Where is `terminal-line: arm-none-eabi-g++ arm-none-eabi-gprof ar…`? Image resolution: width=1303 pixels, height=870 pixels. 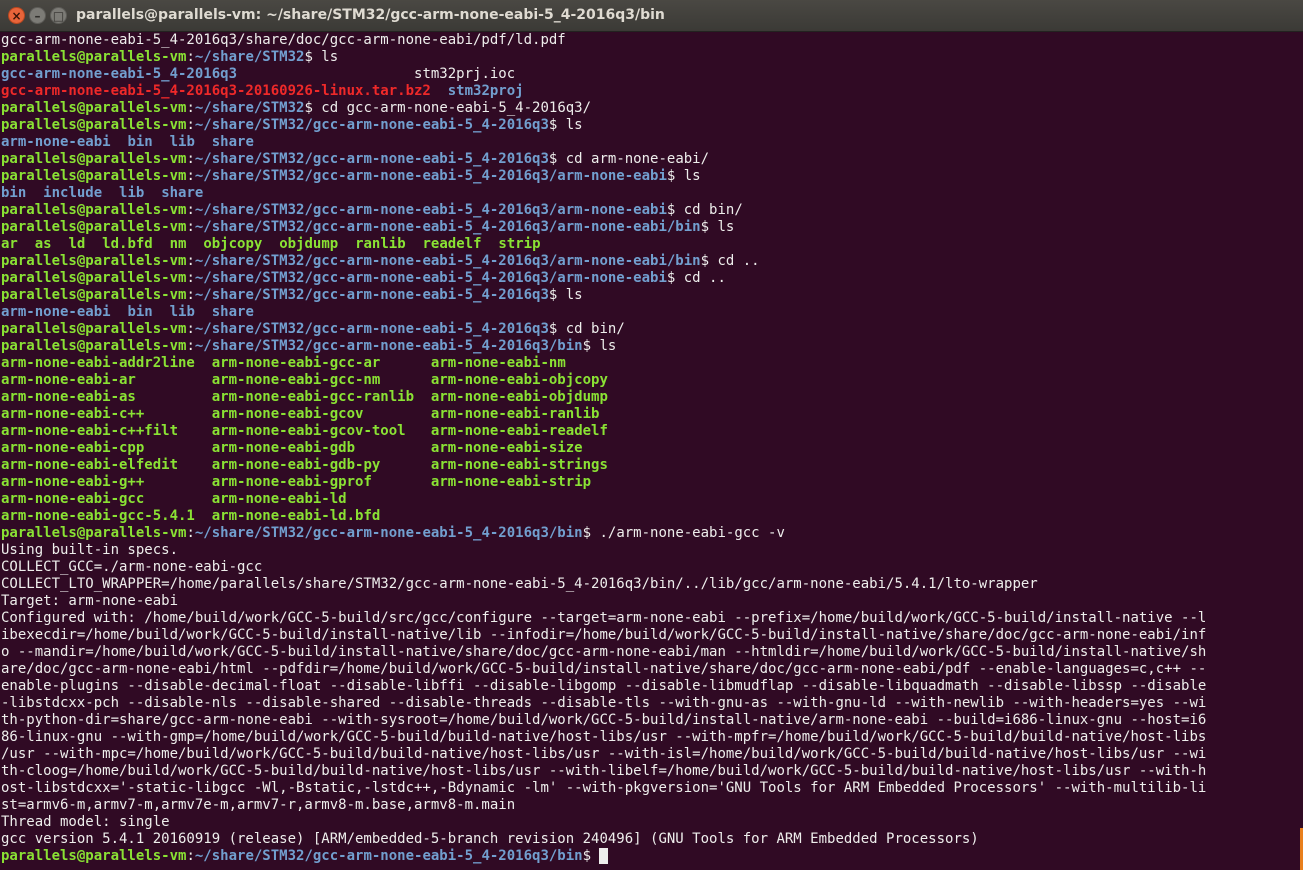 terminal-line: arm-none-eabi-g++ arm-none-eabi-gprof ar… is located at coordinates (649, 482).